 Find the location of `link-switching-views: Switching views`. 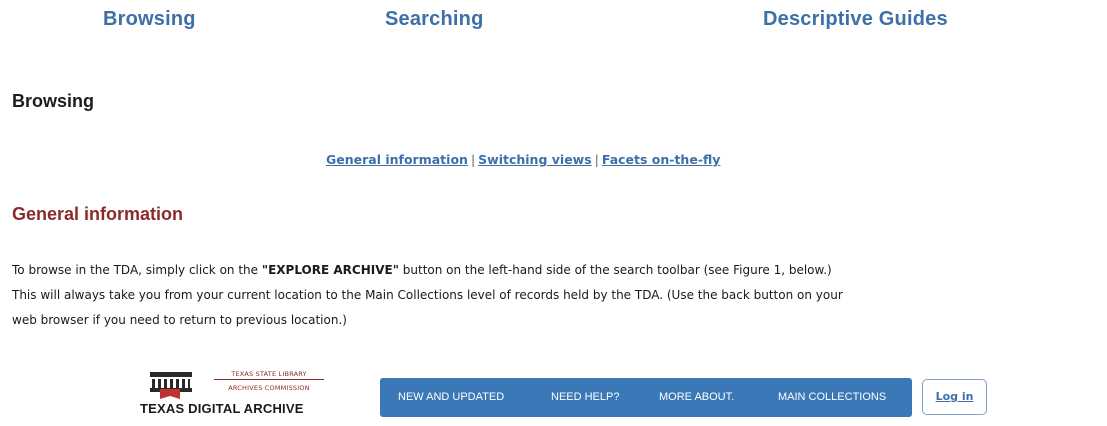

link-switching-views: Switching views is located at coordinates (535, 159).